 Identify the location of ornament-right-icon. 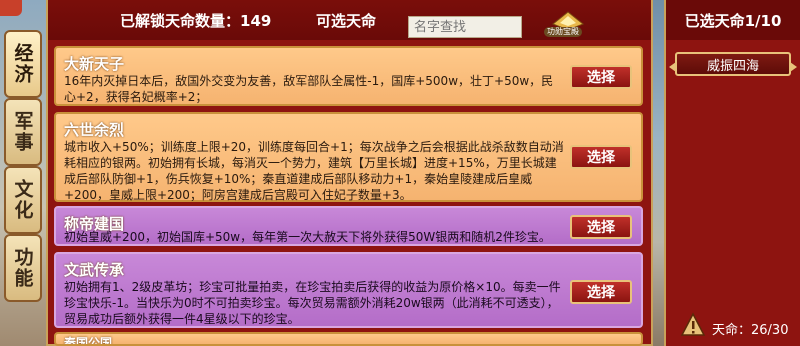
(793, 67).